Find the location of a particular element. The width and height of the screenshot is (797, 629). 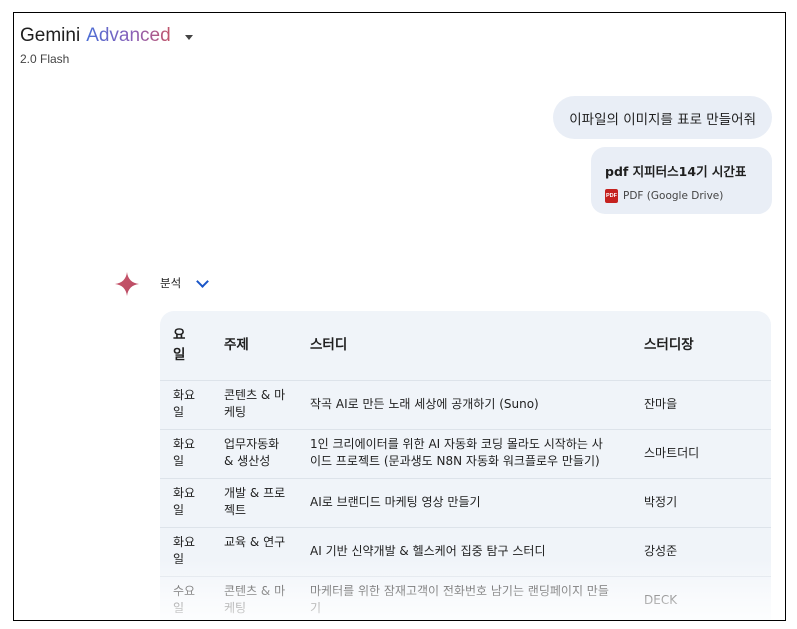

cell-leader: 스마트더디 is located at coordinates (672, 453).